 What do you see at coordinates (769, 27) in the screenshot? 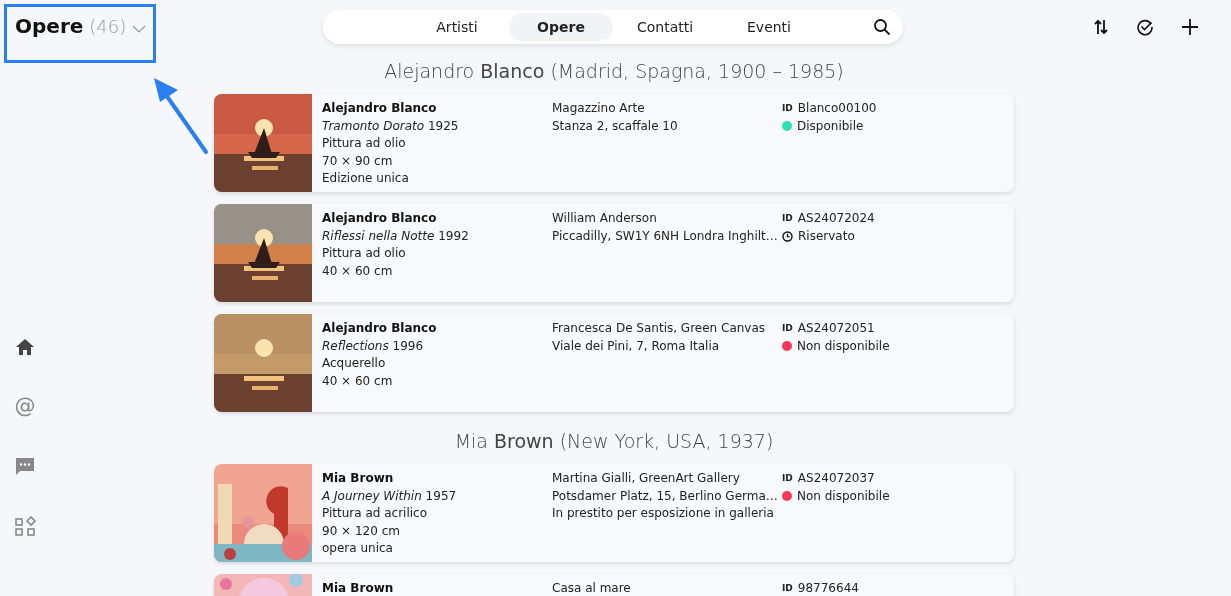
I see `nav-tab: Eventi` at bounding box center [769, 27].